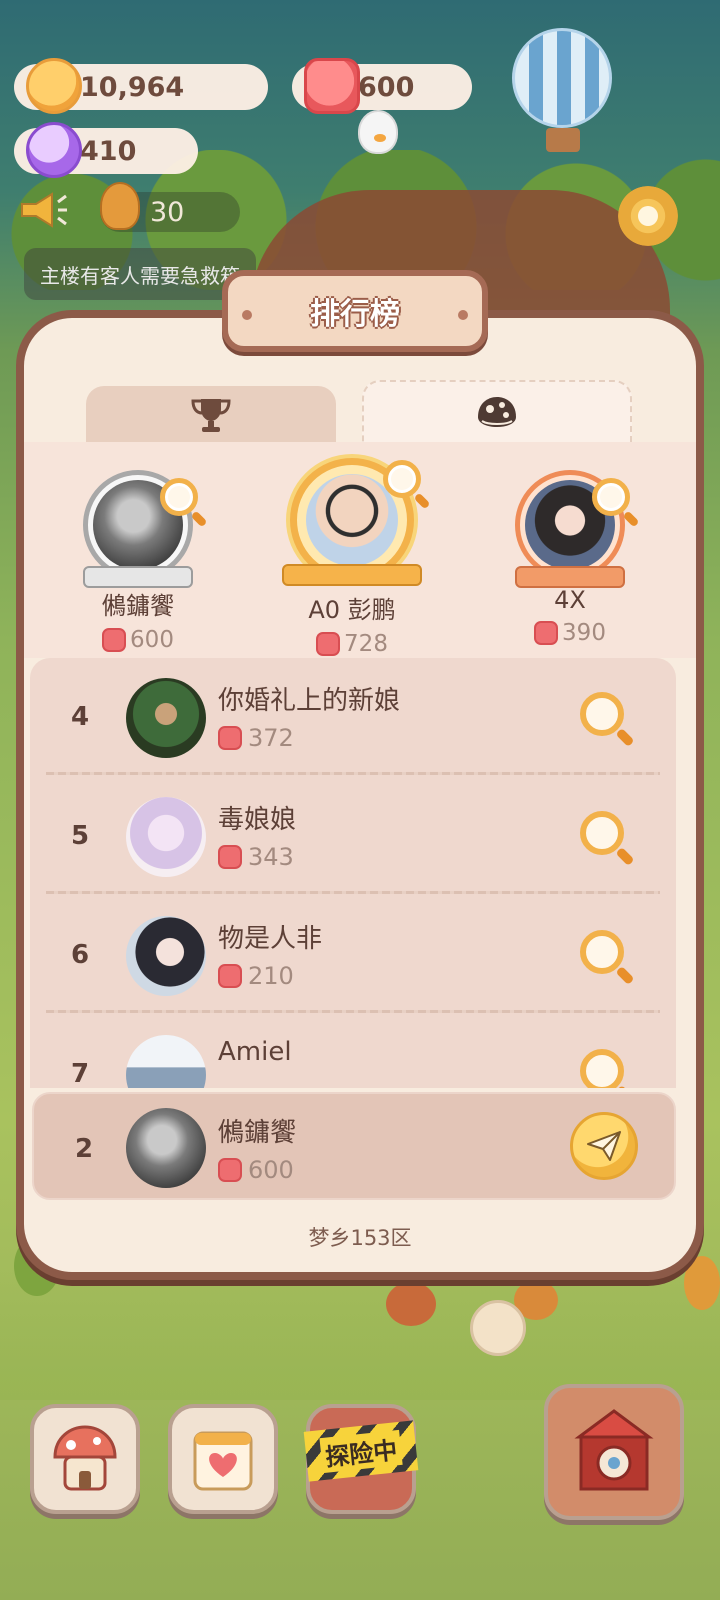 The image size is (720, 1600). I want to click on ticket-counter: 30, so click(170, 207).